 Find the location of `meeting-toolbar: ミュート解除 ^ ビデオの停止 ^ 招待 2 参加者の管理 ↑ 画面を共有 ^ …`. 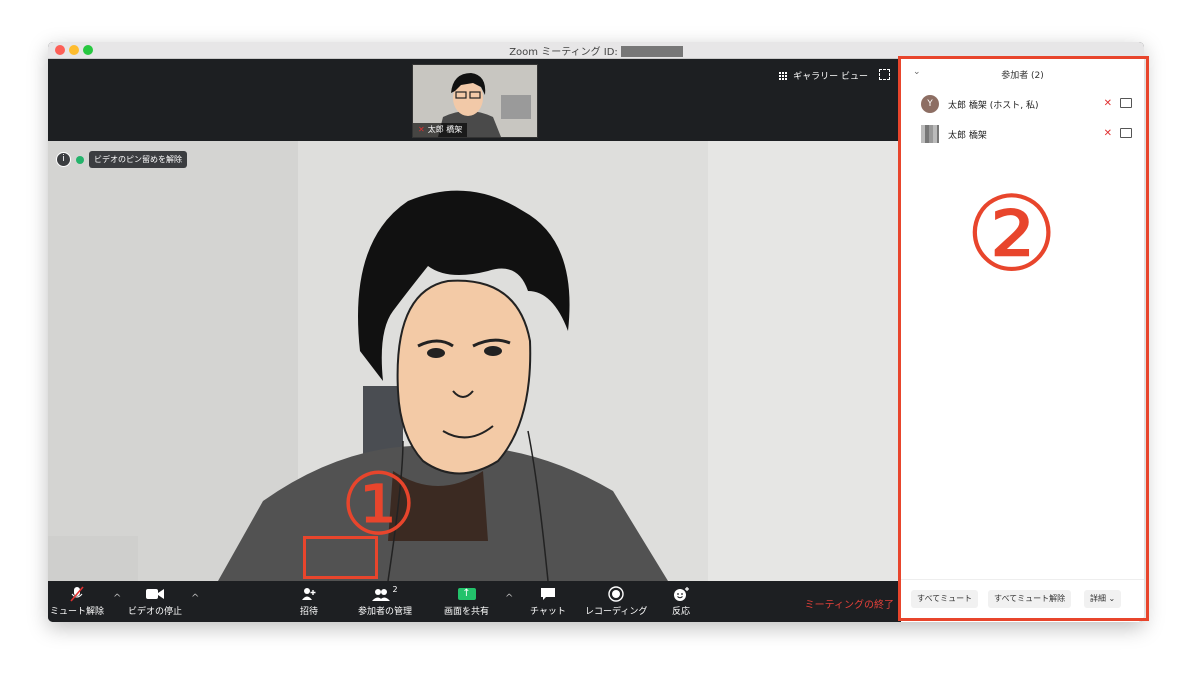

meeting-toolbar: ミュート解除 ^ ビデオの停止 ^ 招待 2 参加者の管理 ↑ 画面を共有 ^ … is located at coordinates (473, 601).